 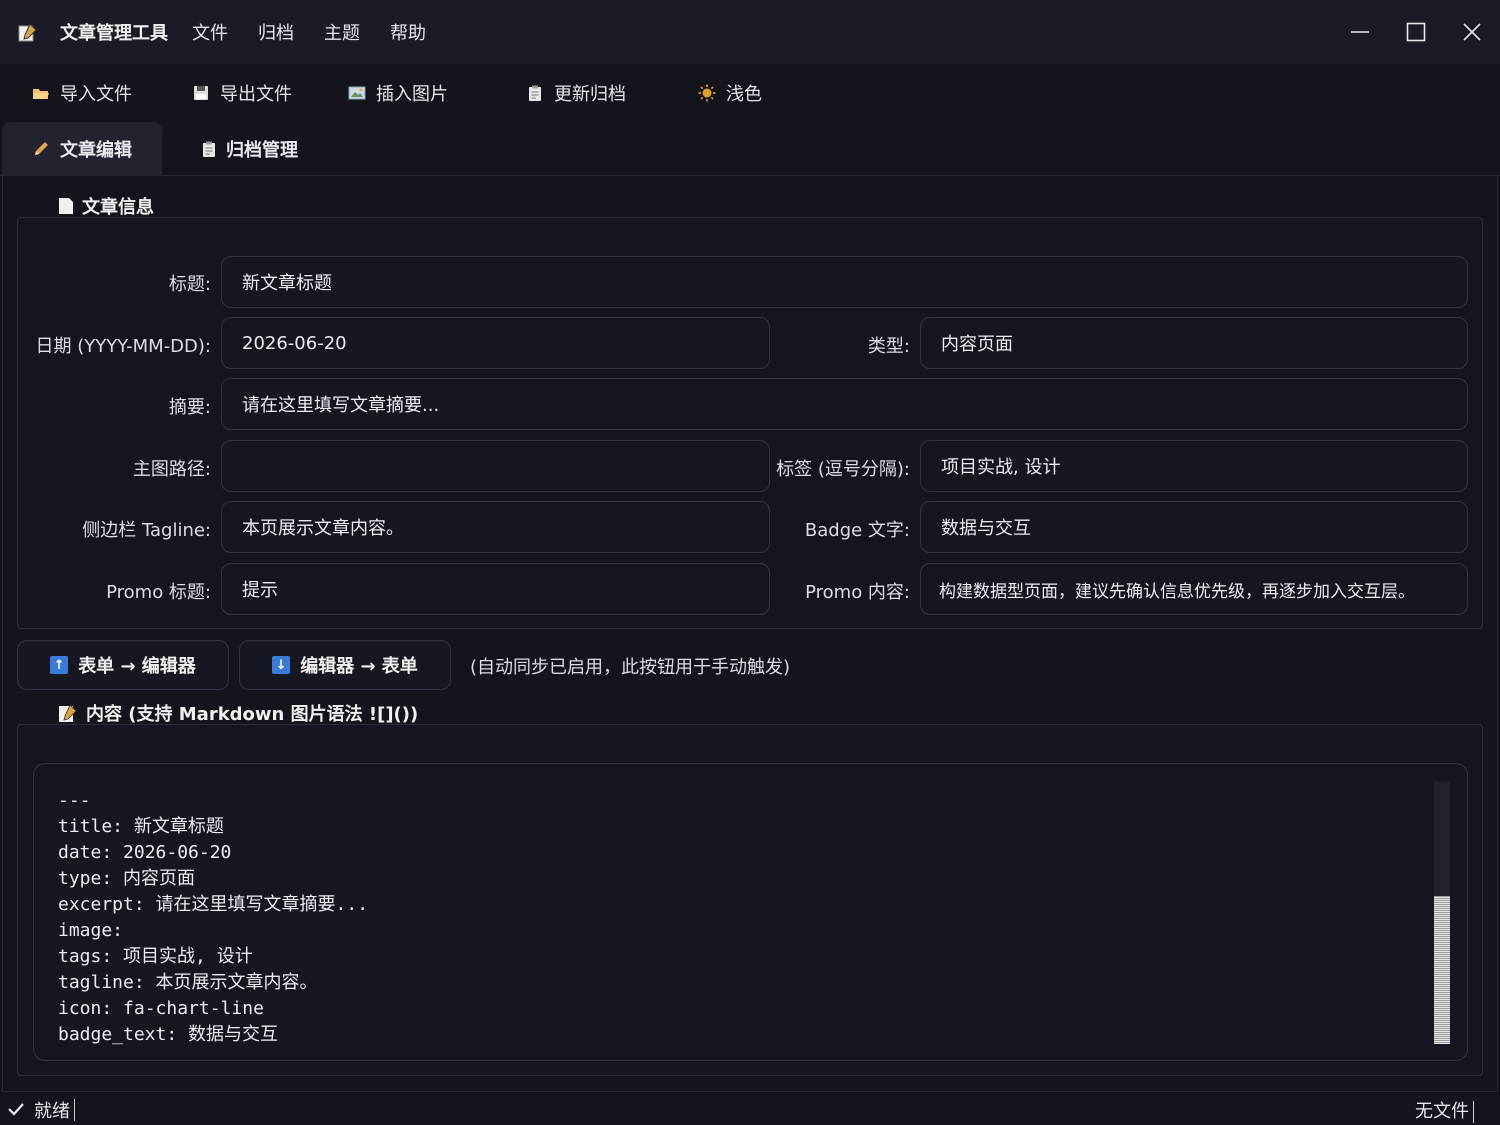 What do you see at coordinates (281, 665) in the screenshot?
I see `arrow-down-icon: ↓` at bounding box center [281, 665].